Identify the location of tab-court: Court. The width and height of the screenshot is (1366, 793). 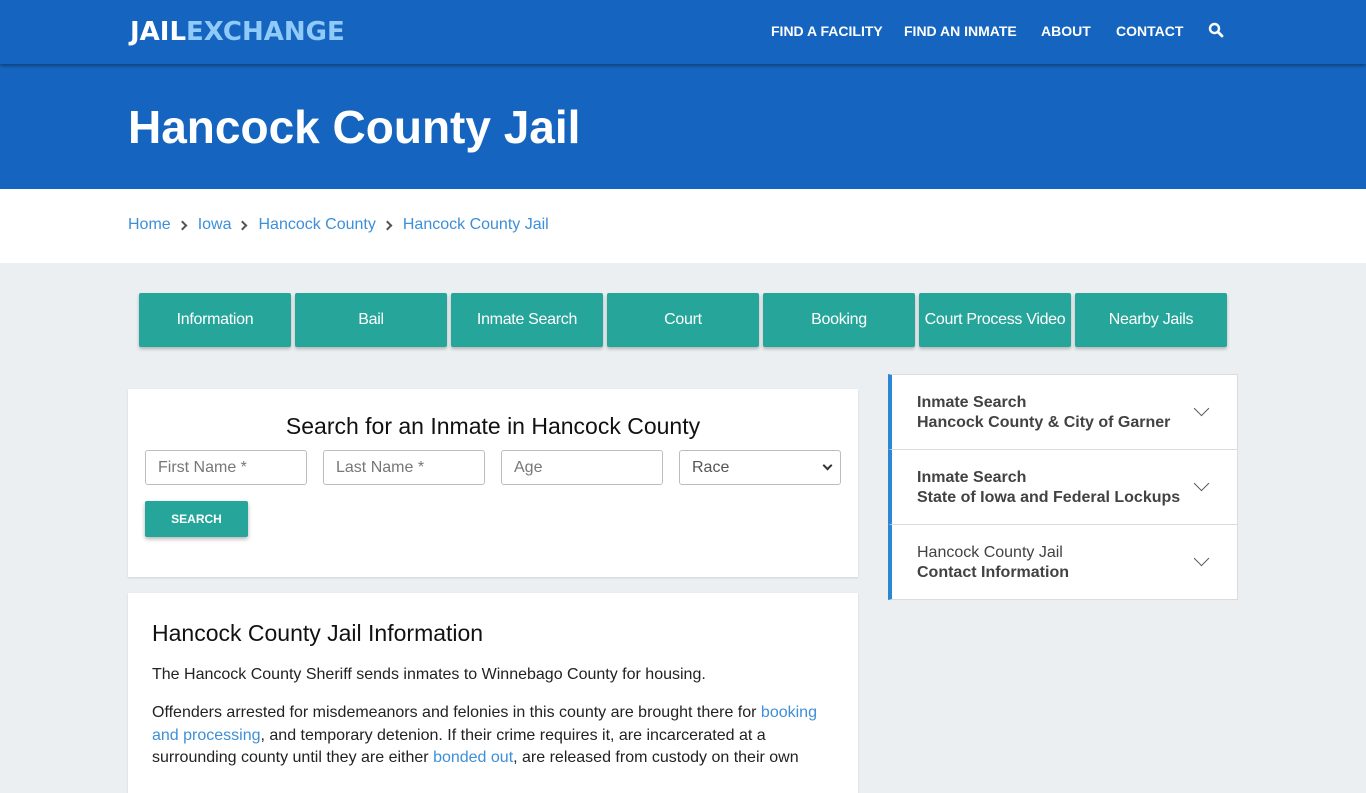
(683, 320).